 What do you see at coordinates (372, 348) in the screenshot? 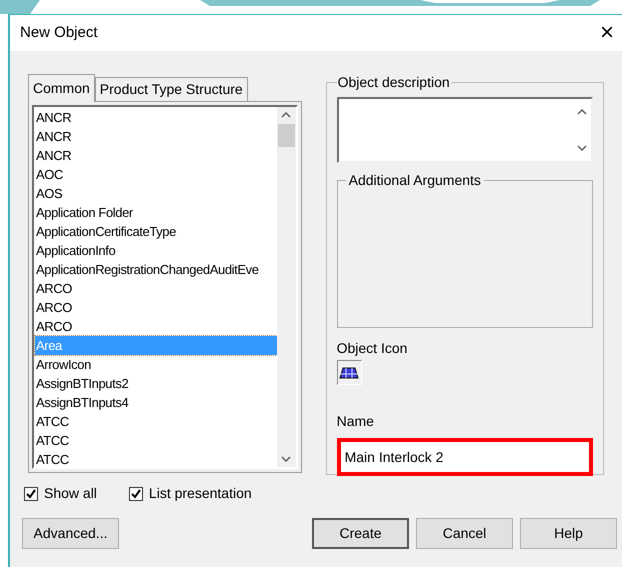
I see `field-label: Object Icon` at bounding box center [372, 348].